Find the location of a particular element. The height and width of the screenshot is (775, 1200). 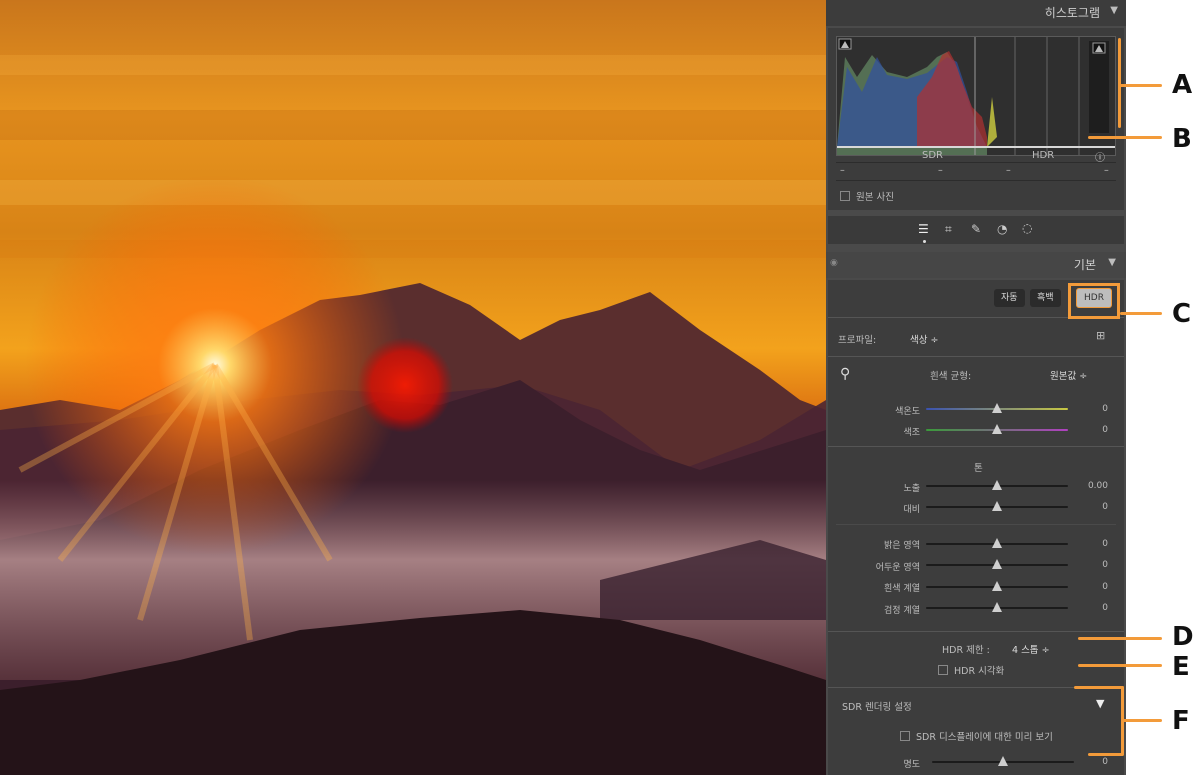

sdr-preview-checkbox: SDR 디스플레이에 대한 미리 보기 is located at coordinates (976, 736).